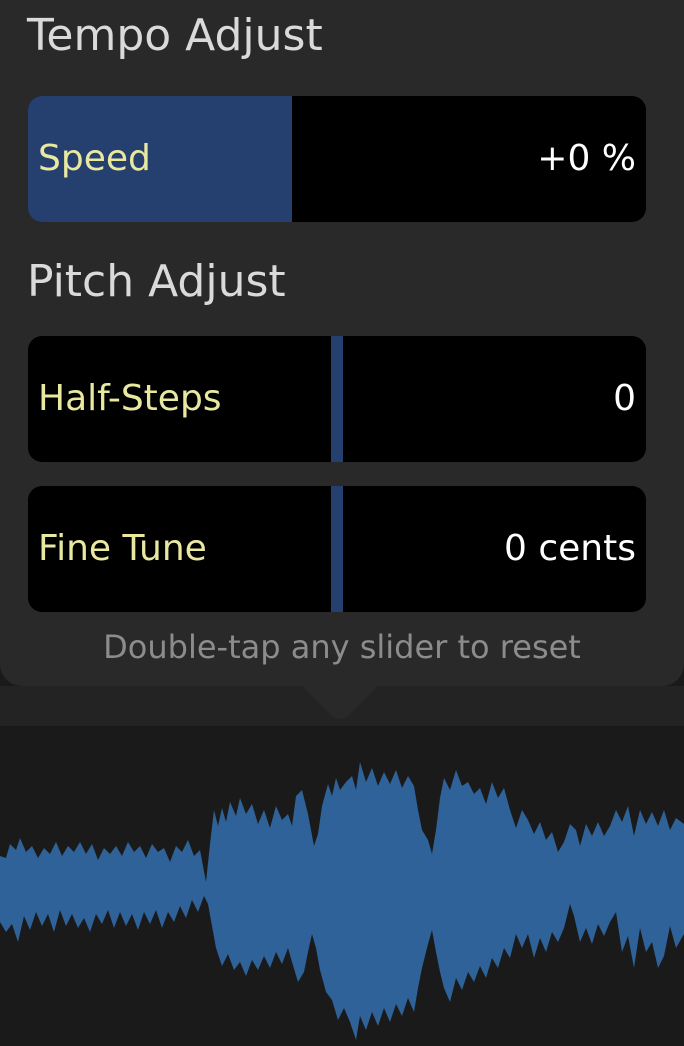 The width and height of the screenshot is (684, 1046). What do you see at coordinates (337, 159) in the screenshot?
I see `speed-slider: Speed +0 %` at bounding box center [337, 159].